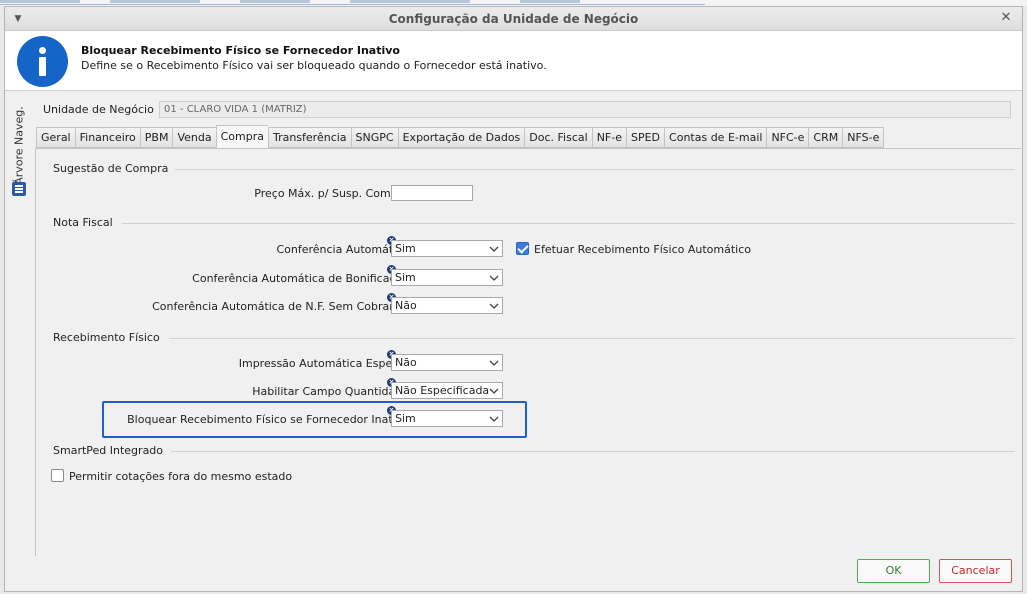 Image resolution: width=1027 pixels, height=594 pixels. Describe the element at coordinates (323, 363) in the screenshot. I see `impressao-label: Impressão Automática Espelho` at that location.